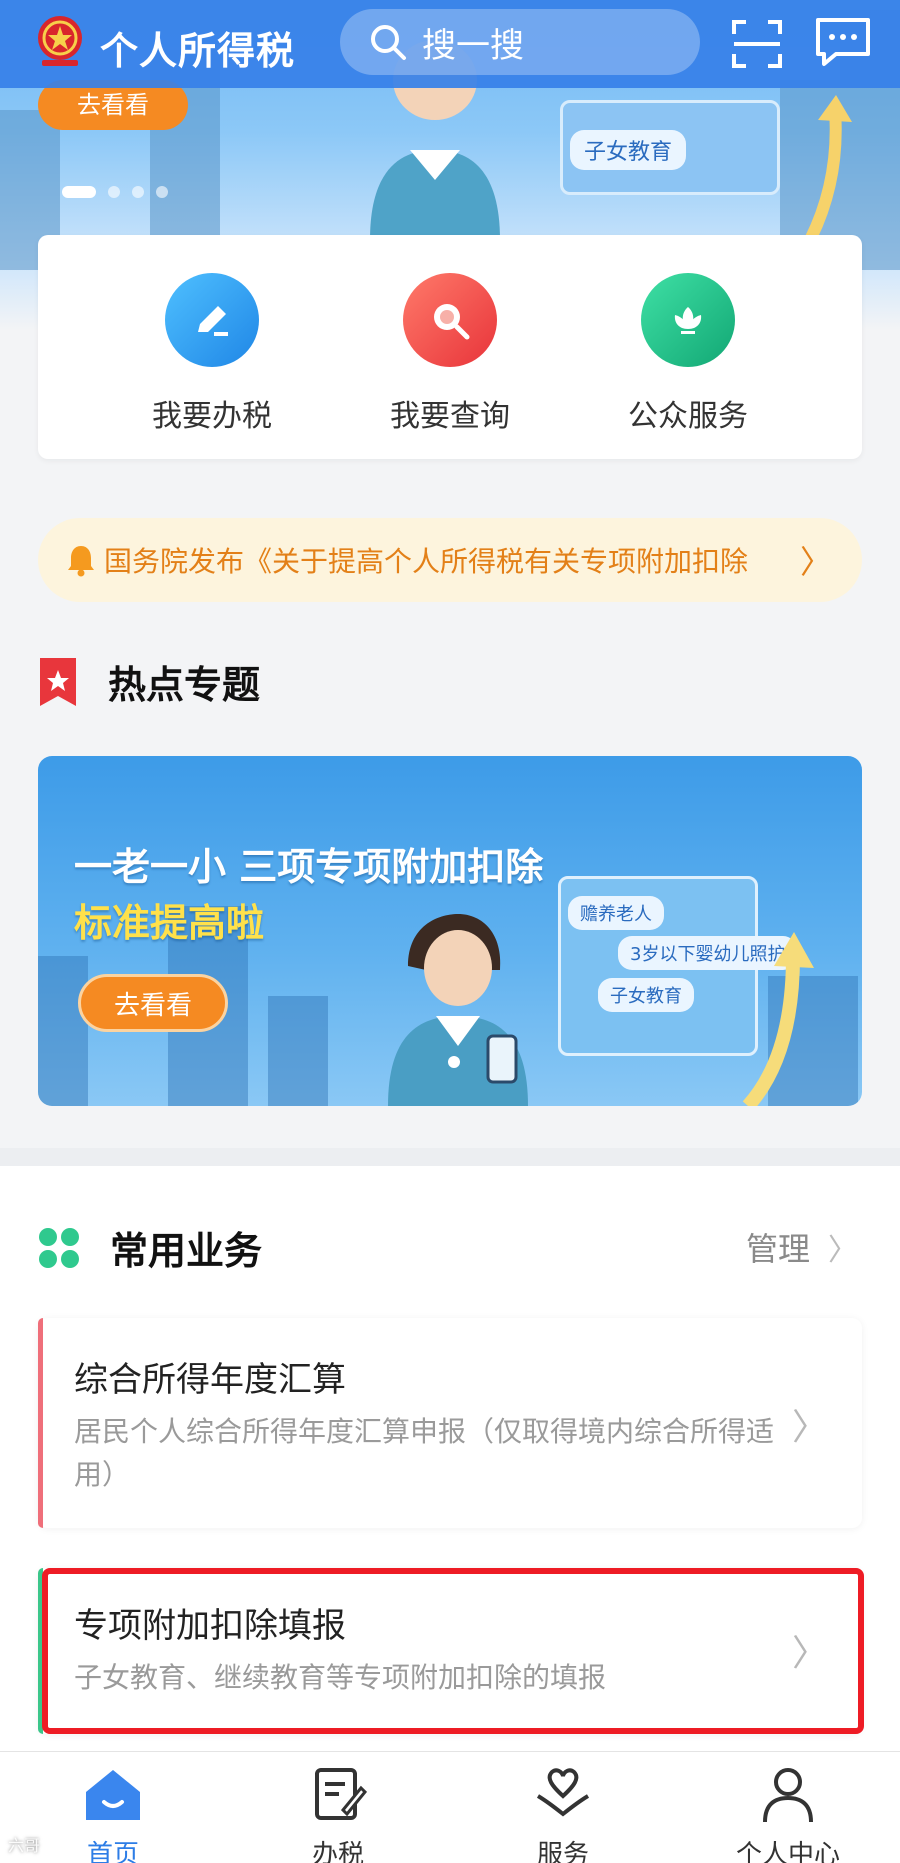 This screenshot has width=900, height=1863. Describe the element at coordinates (688, 416) in the screenshot. I see `quick-action-label: 公众服务` at that location.